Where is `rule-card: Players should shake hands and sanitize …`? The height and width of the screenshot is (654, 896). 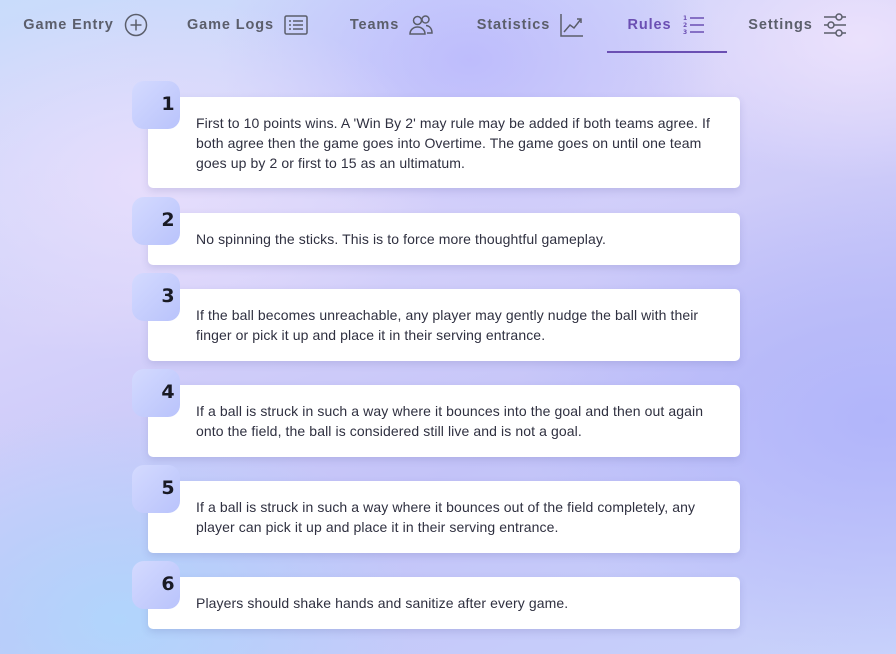
rule-card: Players should shake hands and sanitize … is located at coordinates (444, 603).